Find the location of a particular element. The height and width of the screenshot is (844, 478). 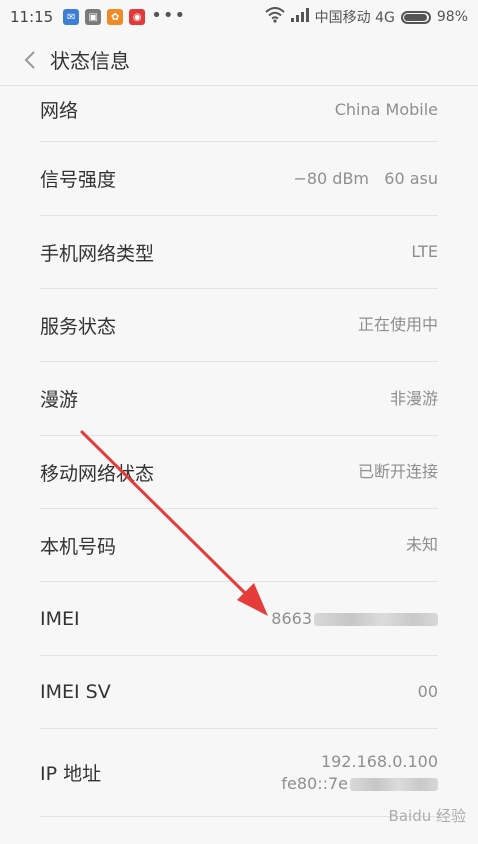

row-value: −80 dBm 60 asu is located at coordinates (365, 178).